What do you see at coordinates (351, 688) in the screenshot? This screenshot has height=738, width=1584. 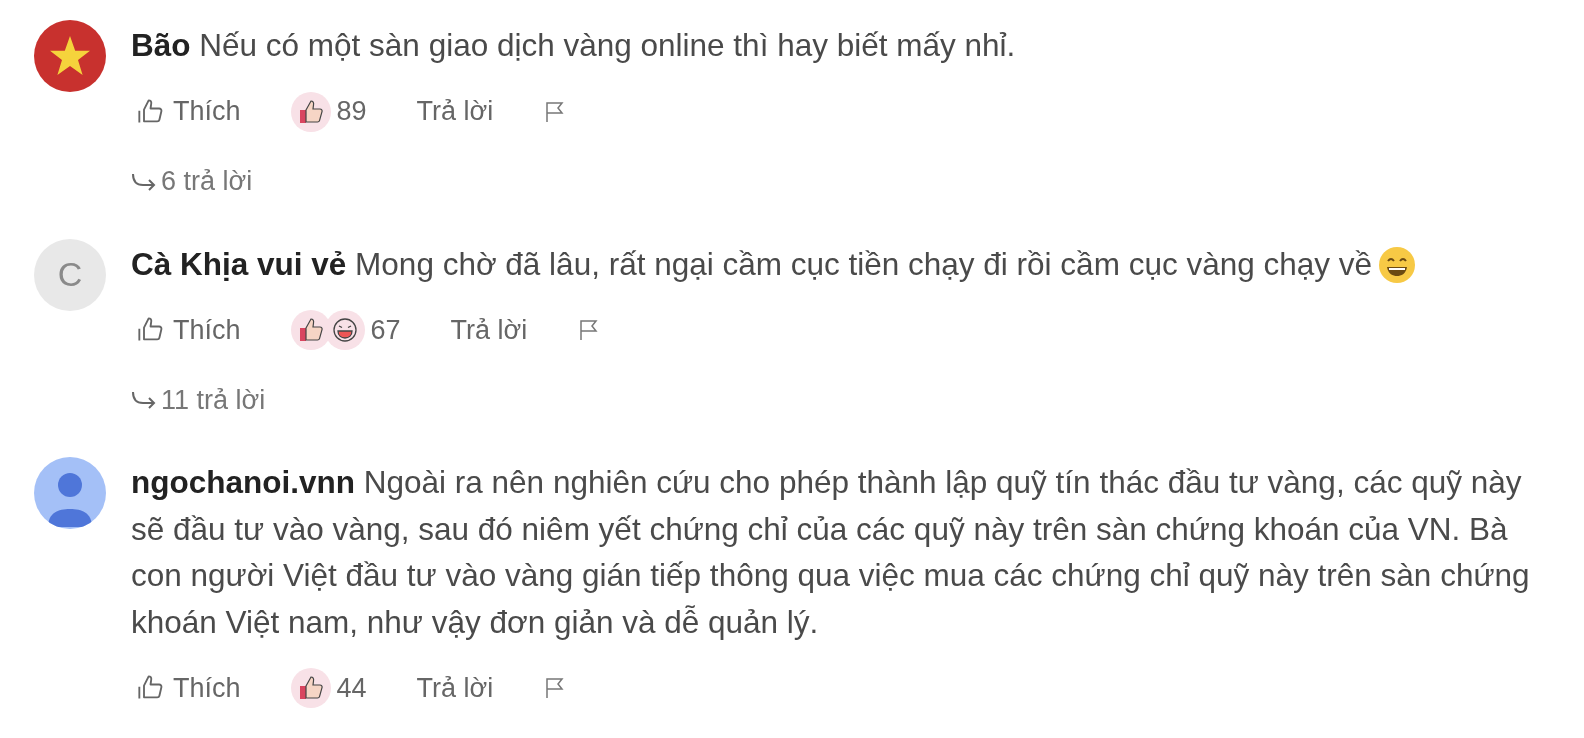 I see `reaction-count: 44` at bounding box center [351, 688].